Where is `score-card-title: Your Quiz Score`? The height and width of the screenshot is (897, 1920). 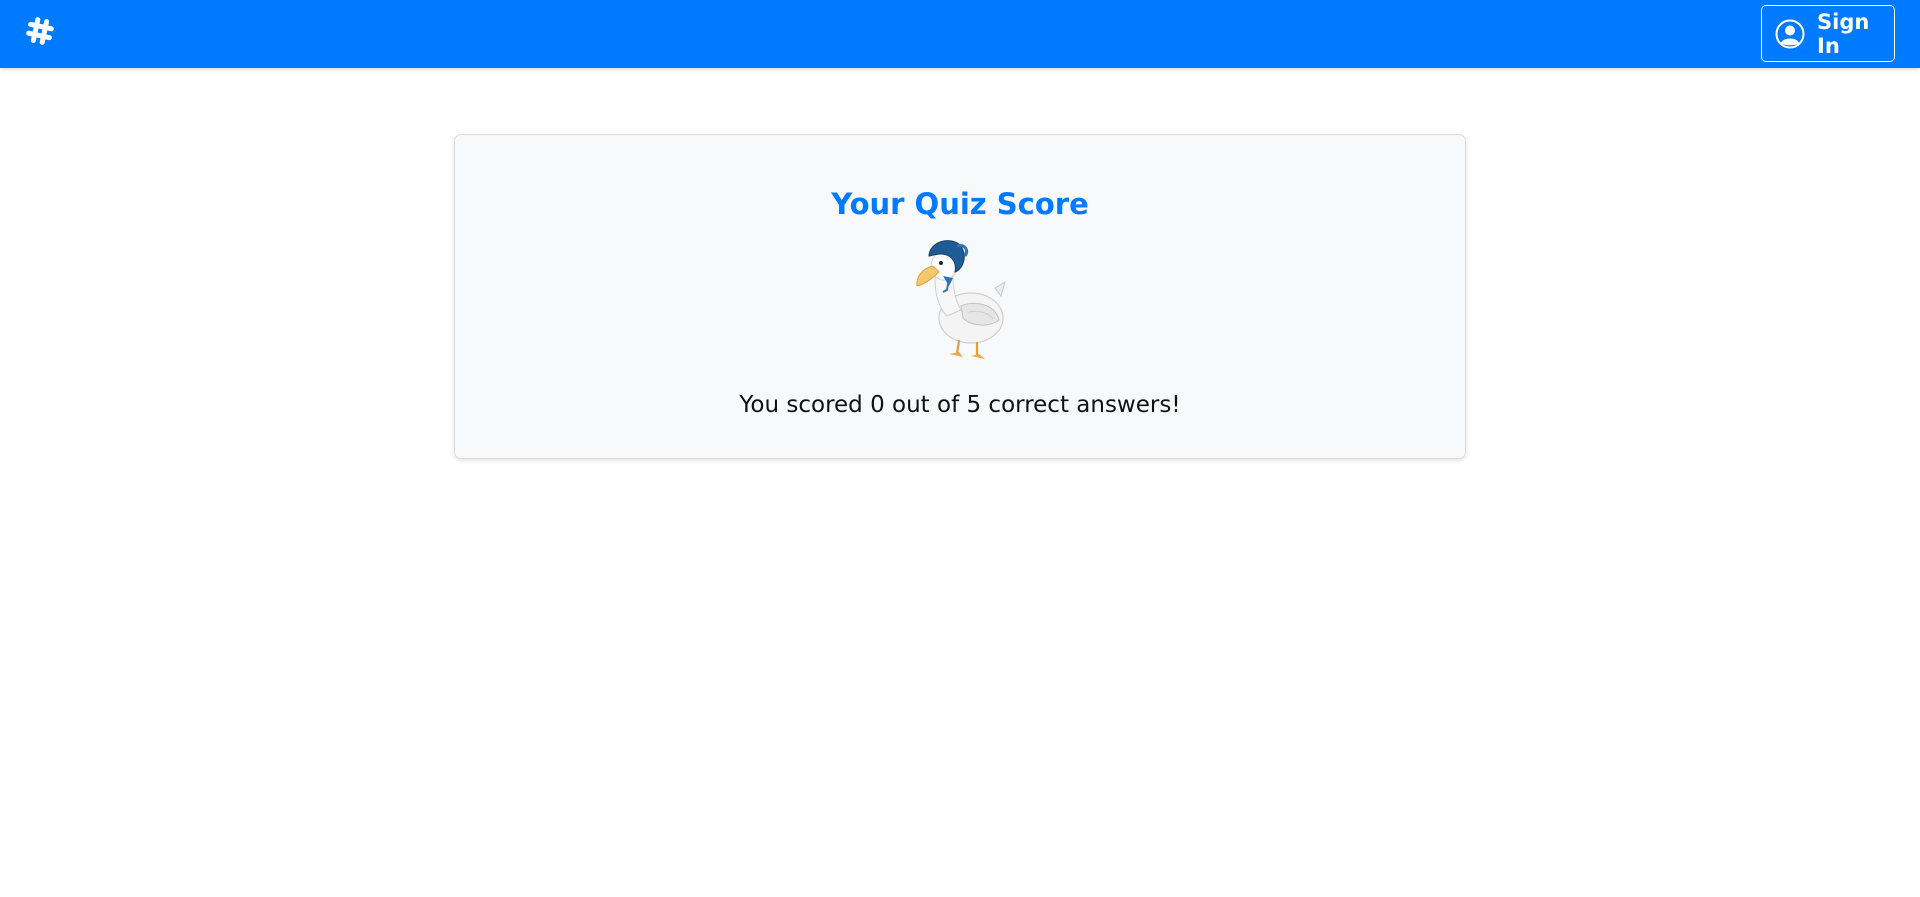 score-card-title: Your Quiz Score is located at coordinates (960, 204).